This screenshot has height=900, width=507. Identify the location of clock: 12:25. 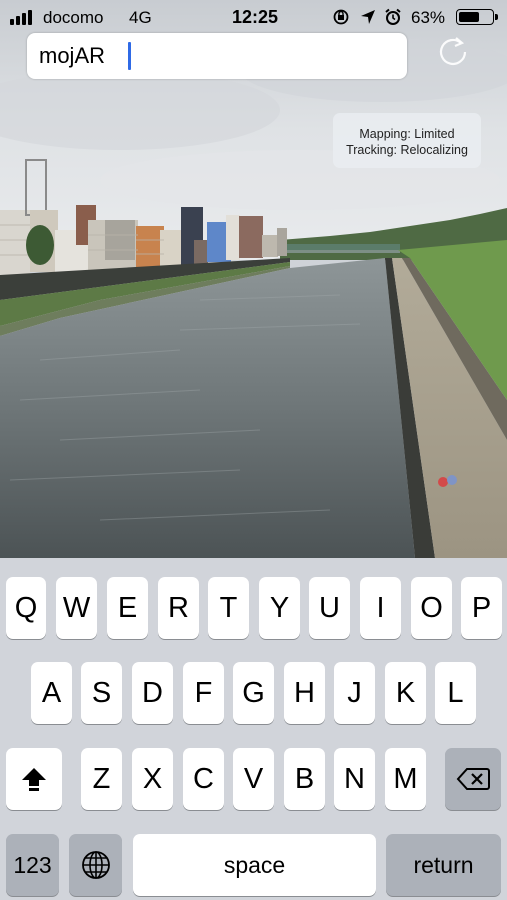
(255, 17).